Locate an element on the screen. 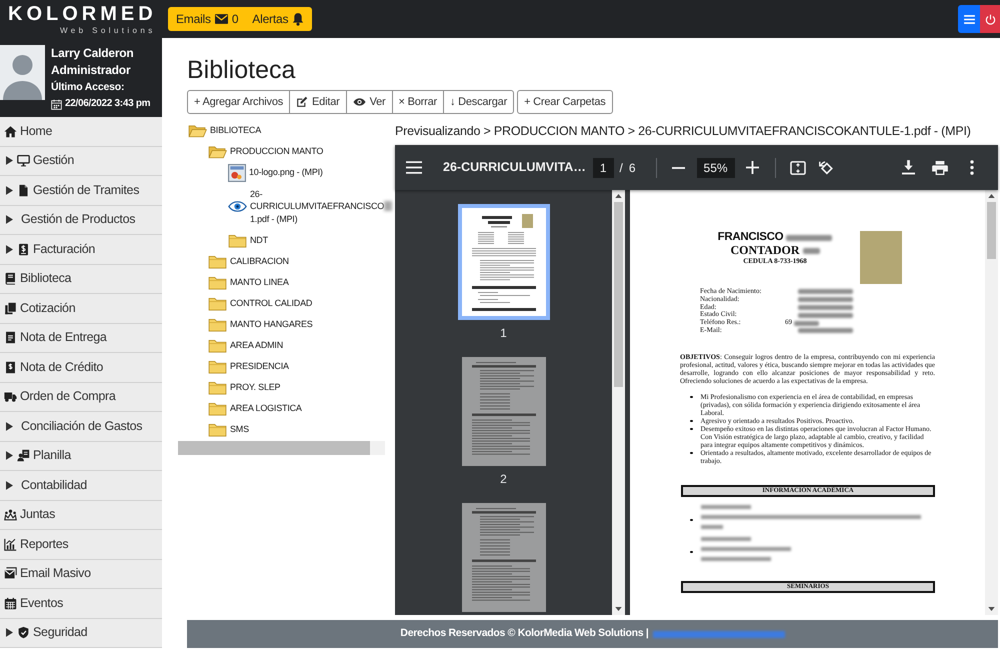 The image size is (1000, 650). folder-item: CALIBRACION is located at coordinates (286, 261).